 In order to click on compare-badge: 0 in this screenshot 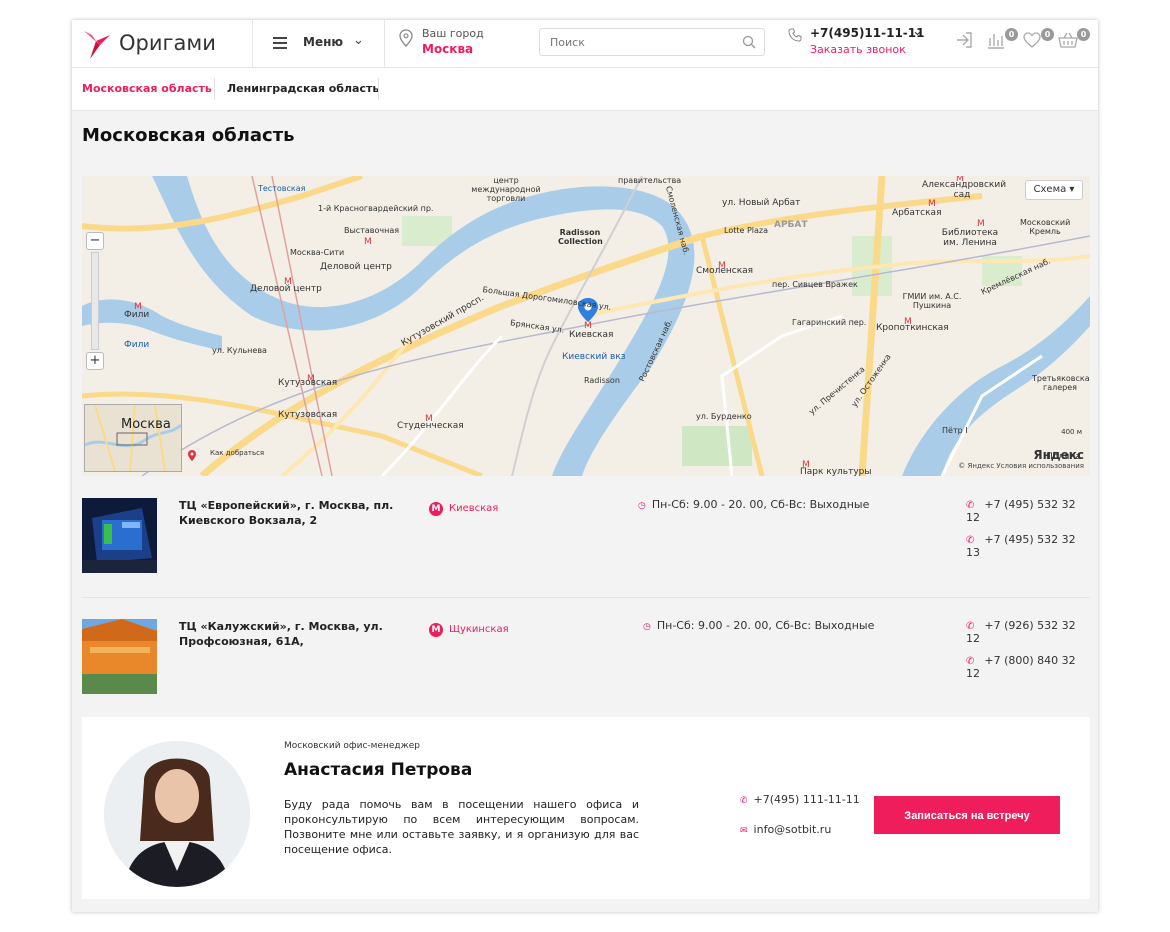, I will do `click(1011, 34)`.